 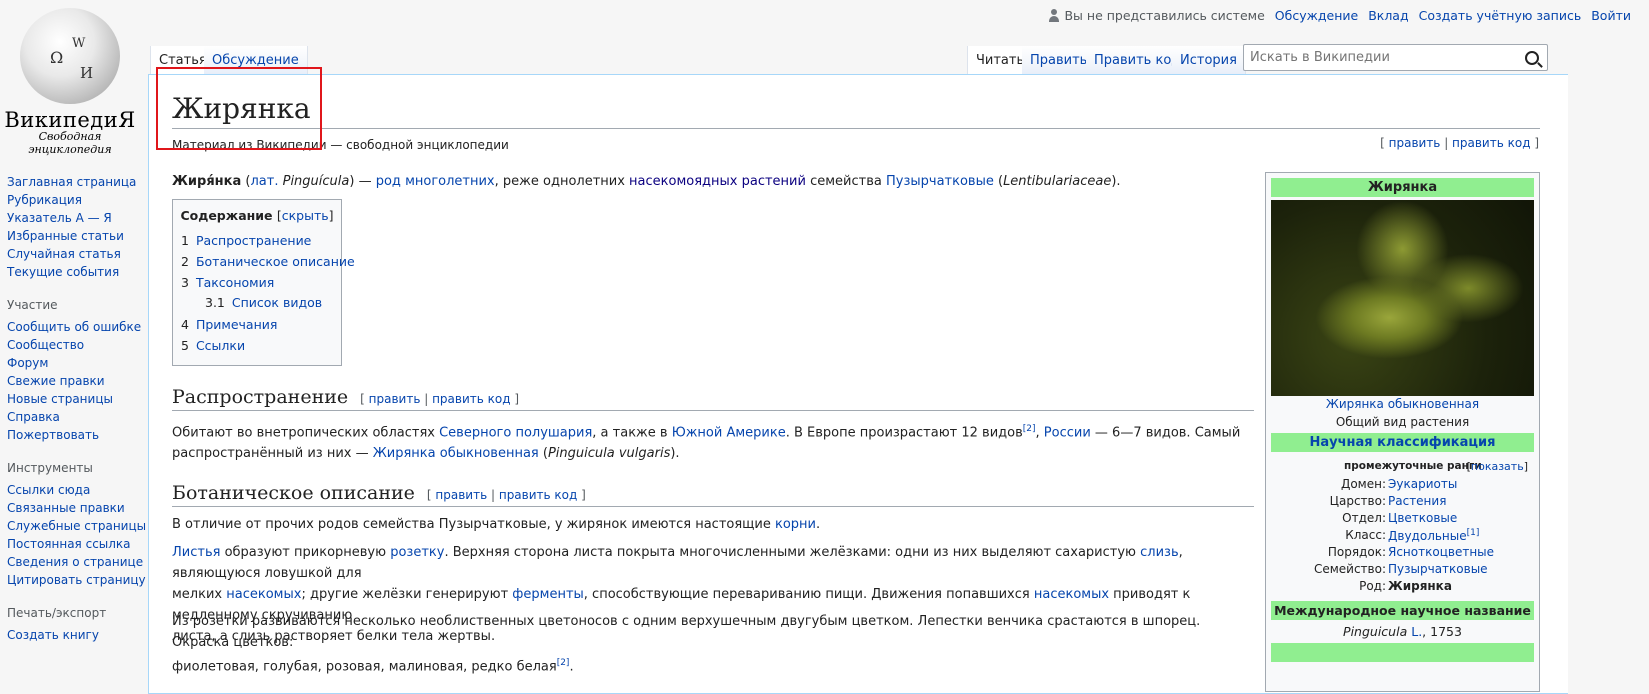 What do you see at coordinates (183, 60) in the screenshot?
I see `tab-label: Статья` at bounding box center [183, 60].